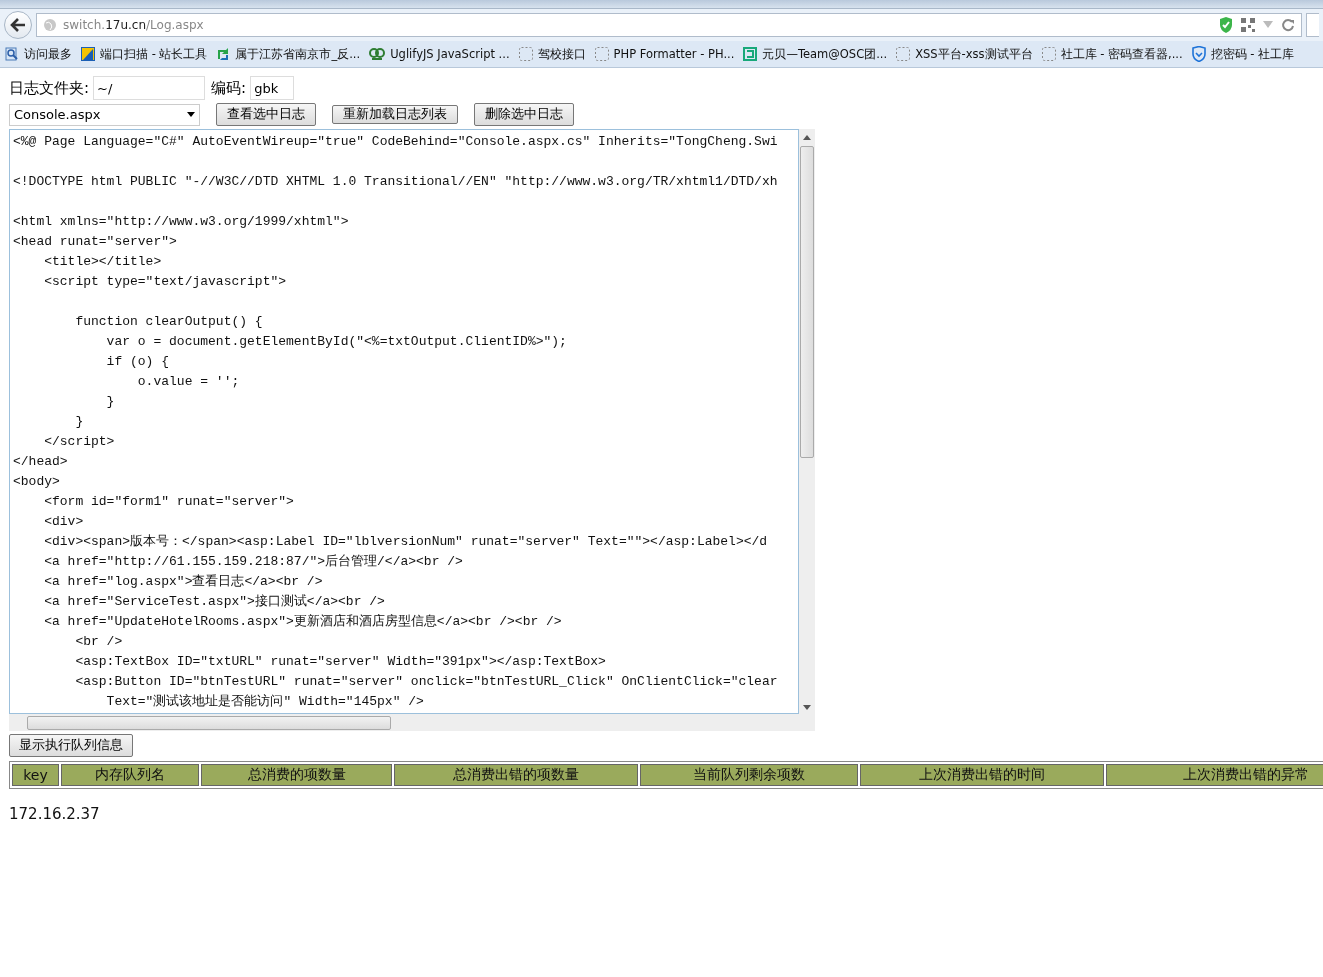  What do you see at coordinates (296, 775) in the screenshot?
I see `column-header: 总消费的项数量` at bounding box center [296, 775].